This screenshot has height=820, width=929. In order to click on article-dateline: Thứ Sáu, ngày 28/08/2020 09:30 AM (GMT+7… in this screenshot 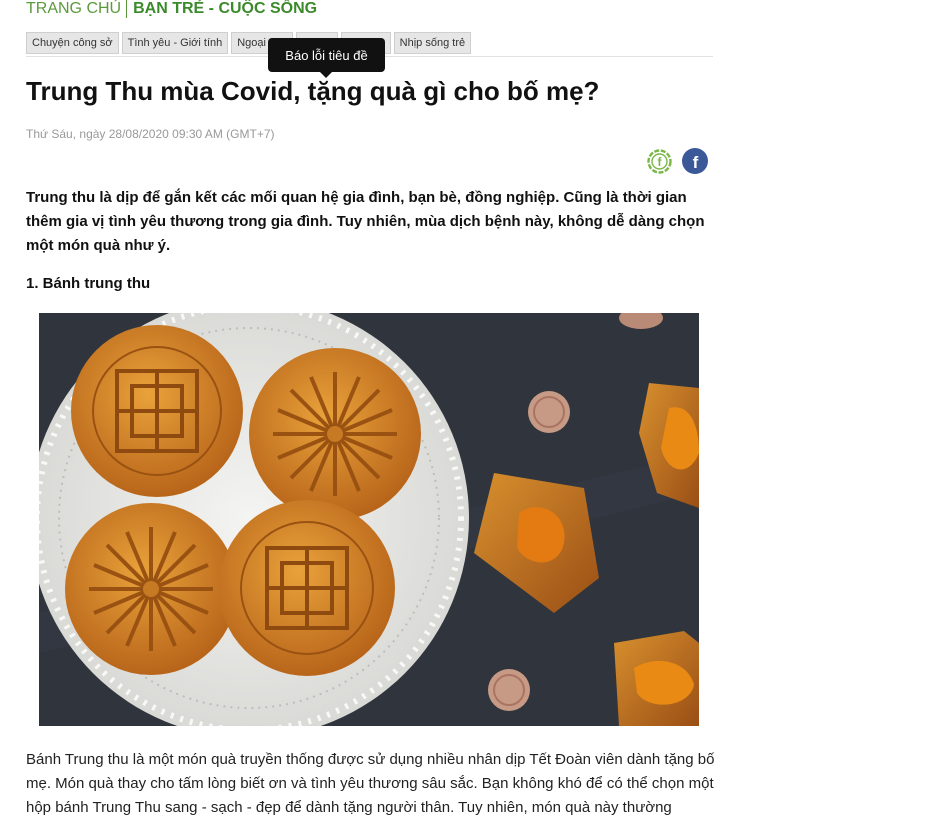, I will do `click(150, 134)`.